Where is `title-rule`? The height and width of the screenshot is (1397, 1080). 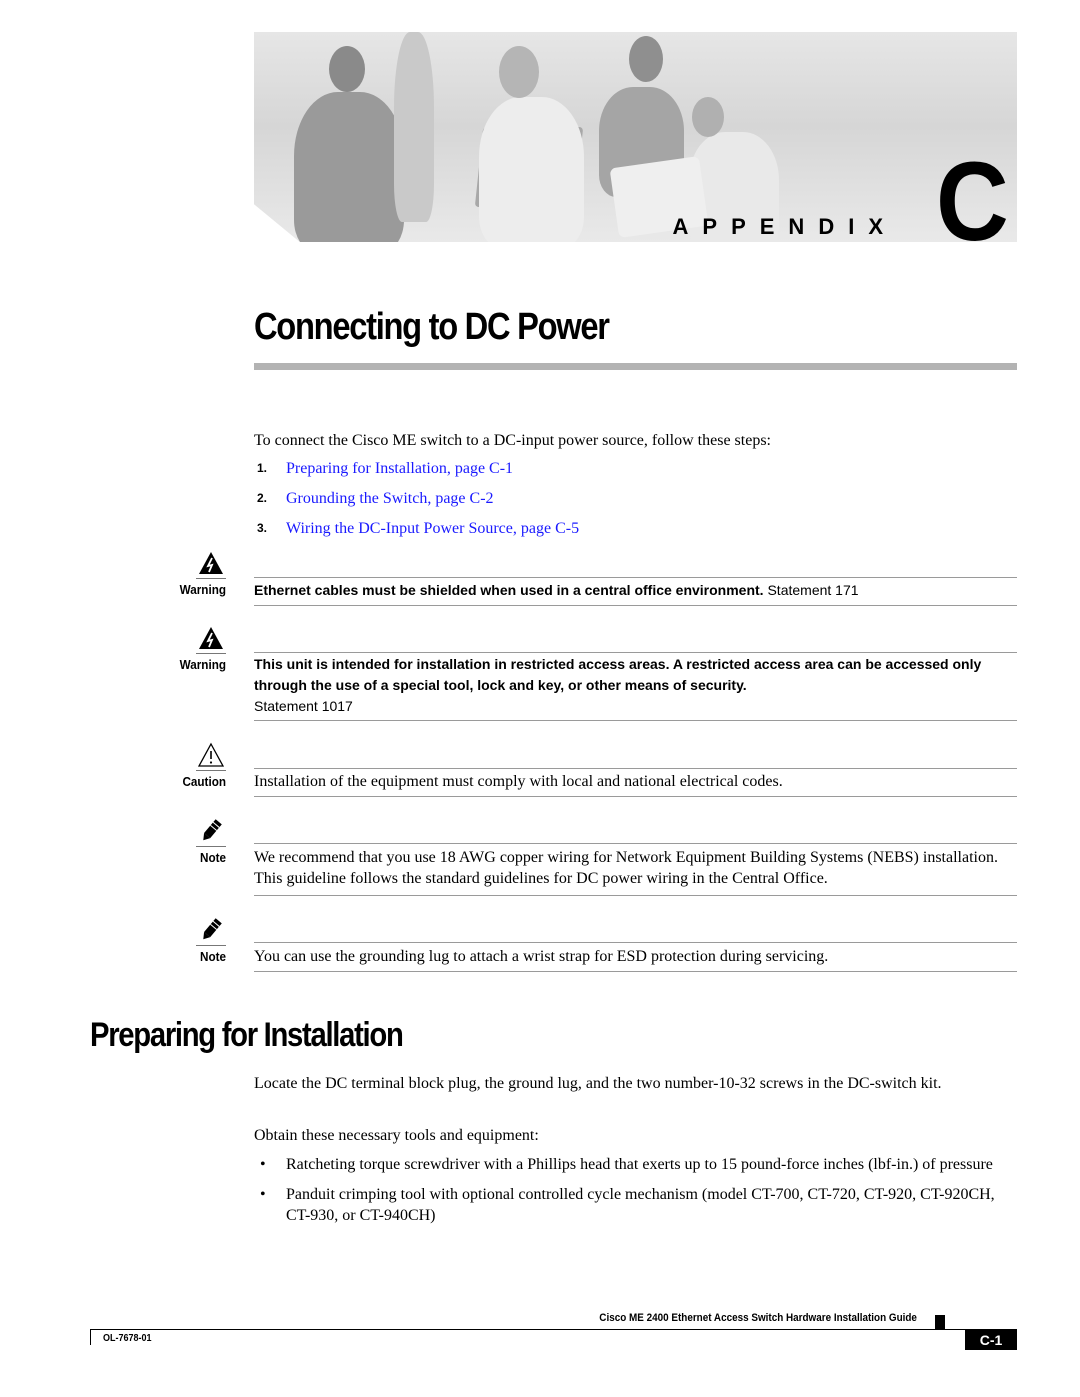 title-rule is located at coordinates (635, 366).